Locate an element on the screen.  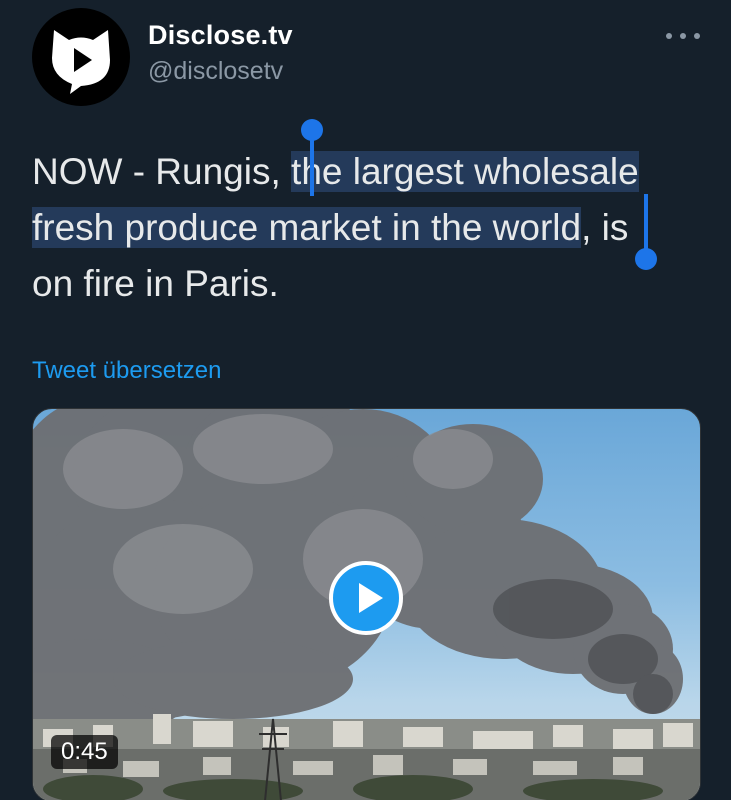
avatar is located at coordinates (81, 57).